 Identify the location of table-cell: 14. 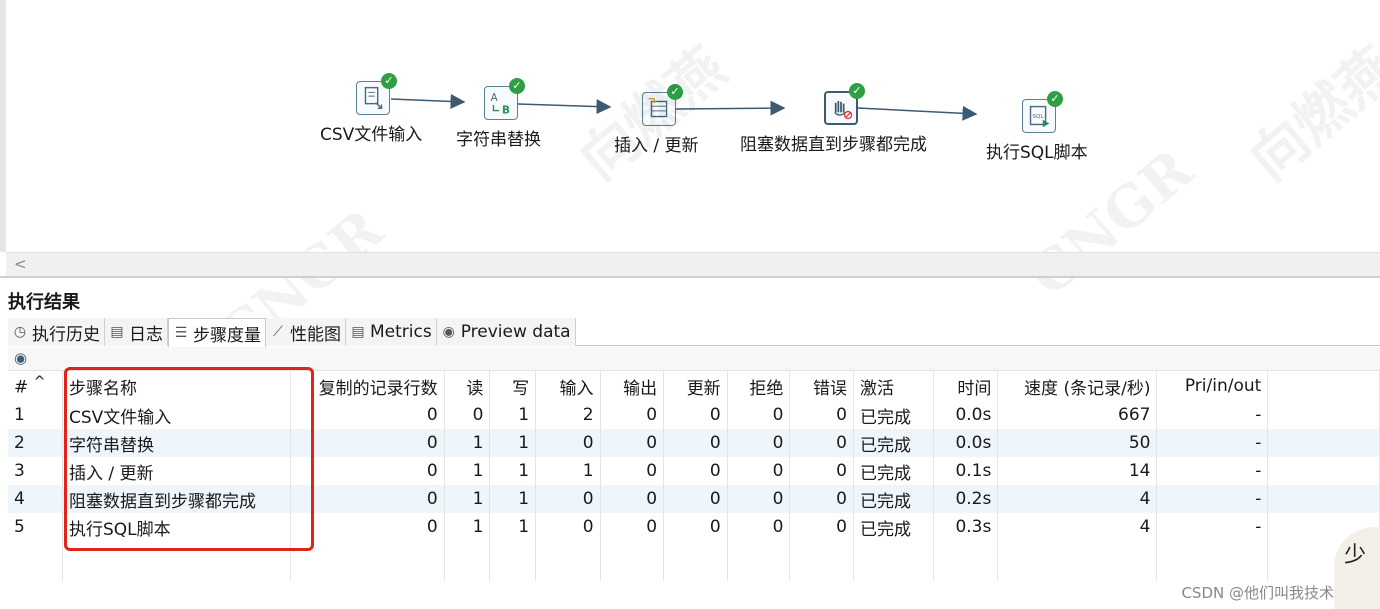
(1077, 471).